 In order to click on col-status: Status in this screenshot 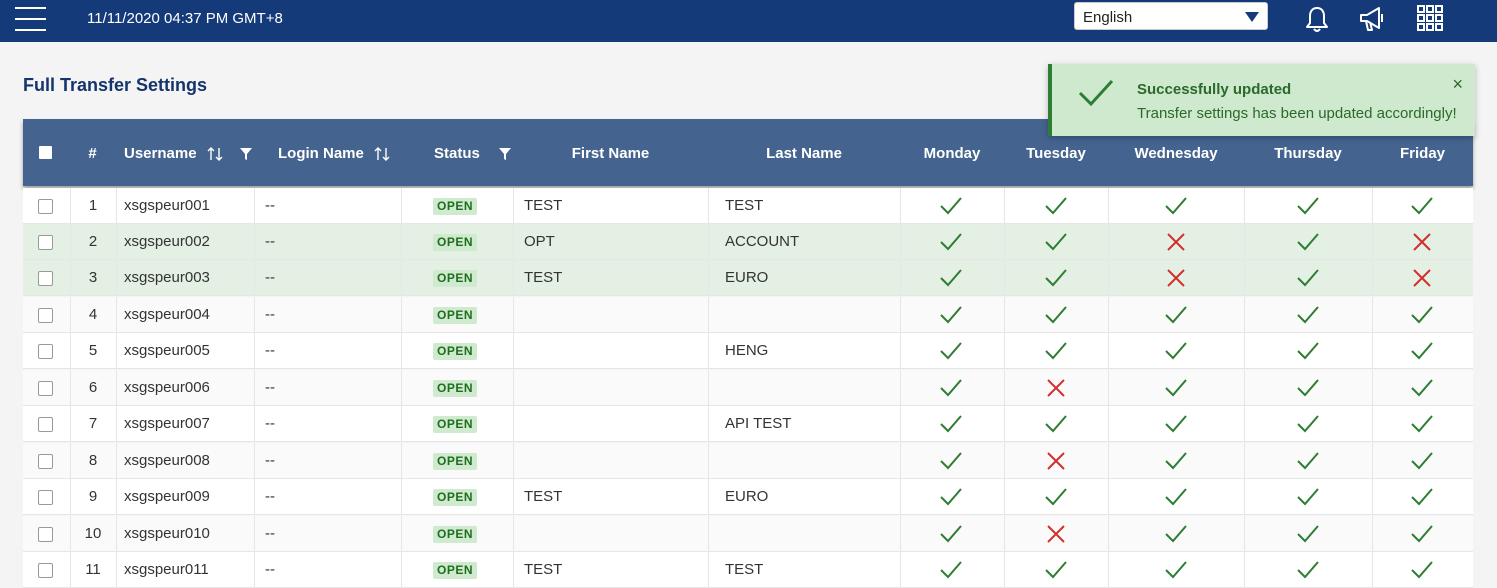, I will do `click(473, 152)`.